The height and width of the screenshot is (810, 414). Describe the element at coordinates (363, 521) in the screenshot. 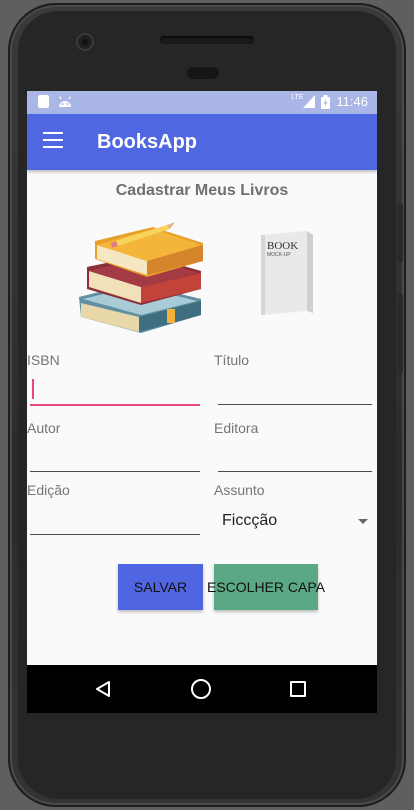

I see `dropdown-arrow-icon` at that location.